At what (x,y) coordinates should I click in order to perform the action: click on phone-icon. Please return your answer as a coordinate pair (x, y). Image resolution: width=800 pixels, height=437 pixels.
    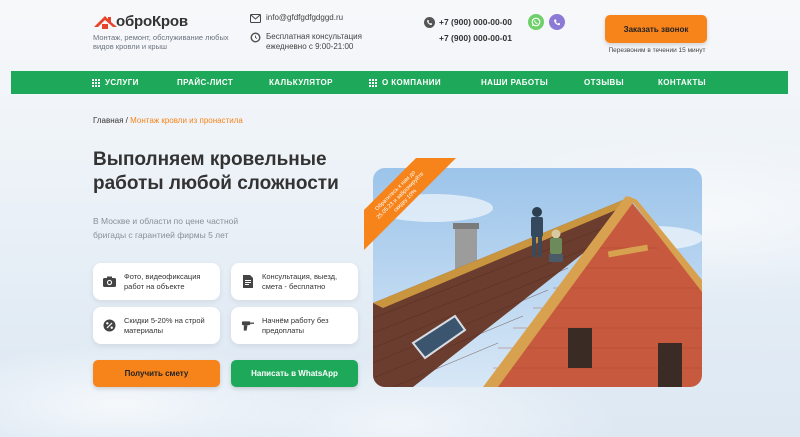
    Looking at the image, I should click on (429, 22).